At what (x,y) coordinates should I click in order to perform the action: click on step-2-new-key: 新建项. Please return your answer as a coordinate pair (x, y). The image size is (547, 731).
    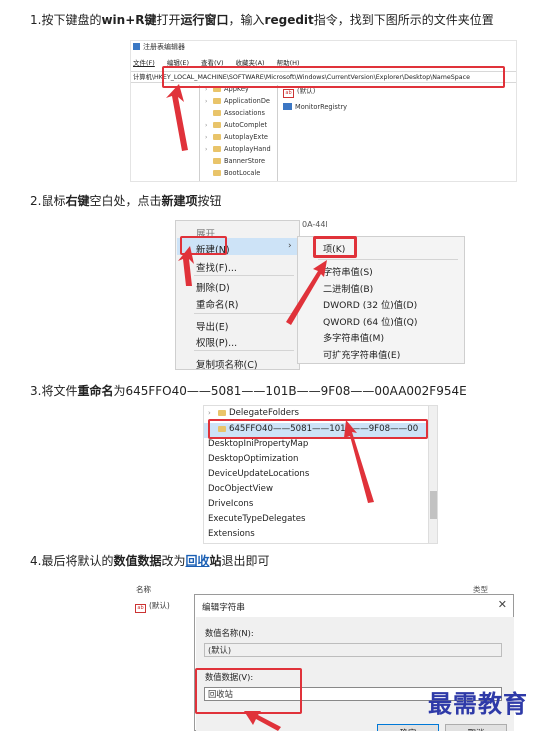
    Looking at the image, I should click on (179, 201).